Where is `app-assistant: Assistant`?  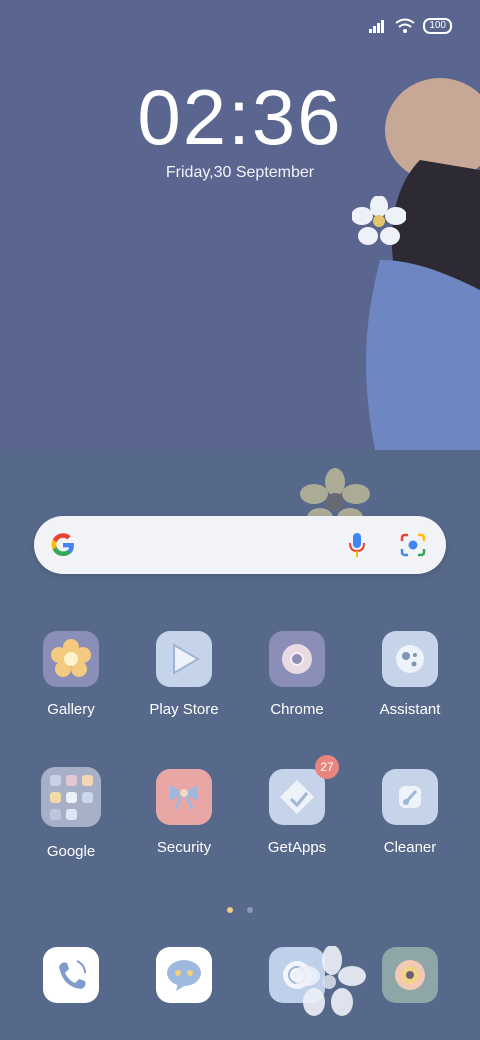 app-assistant: Assistant is located at coordinates (410, 674).